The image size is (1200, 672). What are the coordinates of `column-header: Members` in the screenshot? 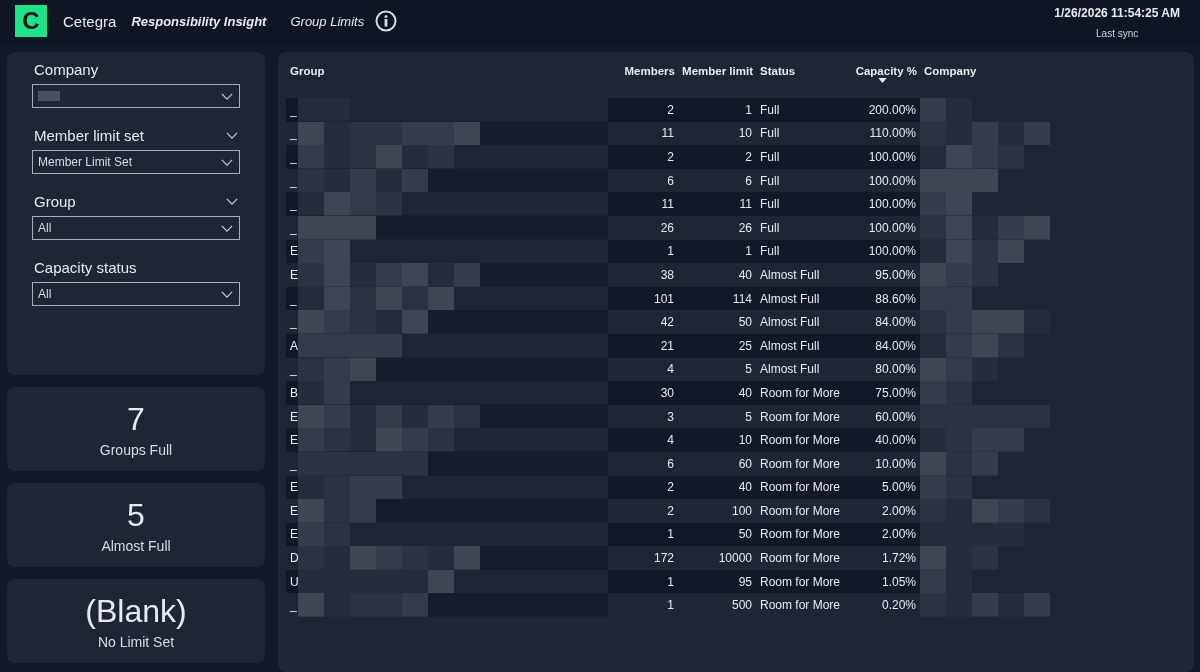 It's located at (649, 71).